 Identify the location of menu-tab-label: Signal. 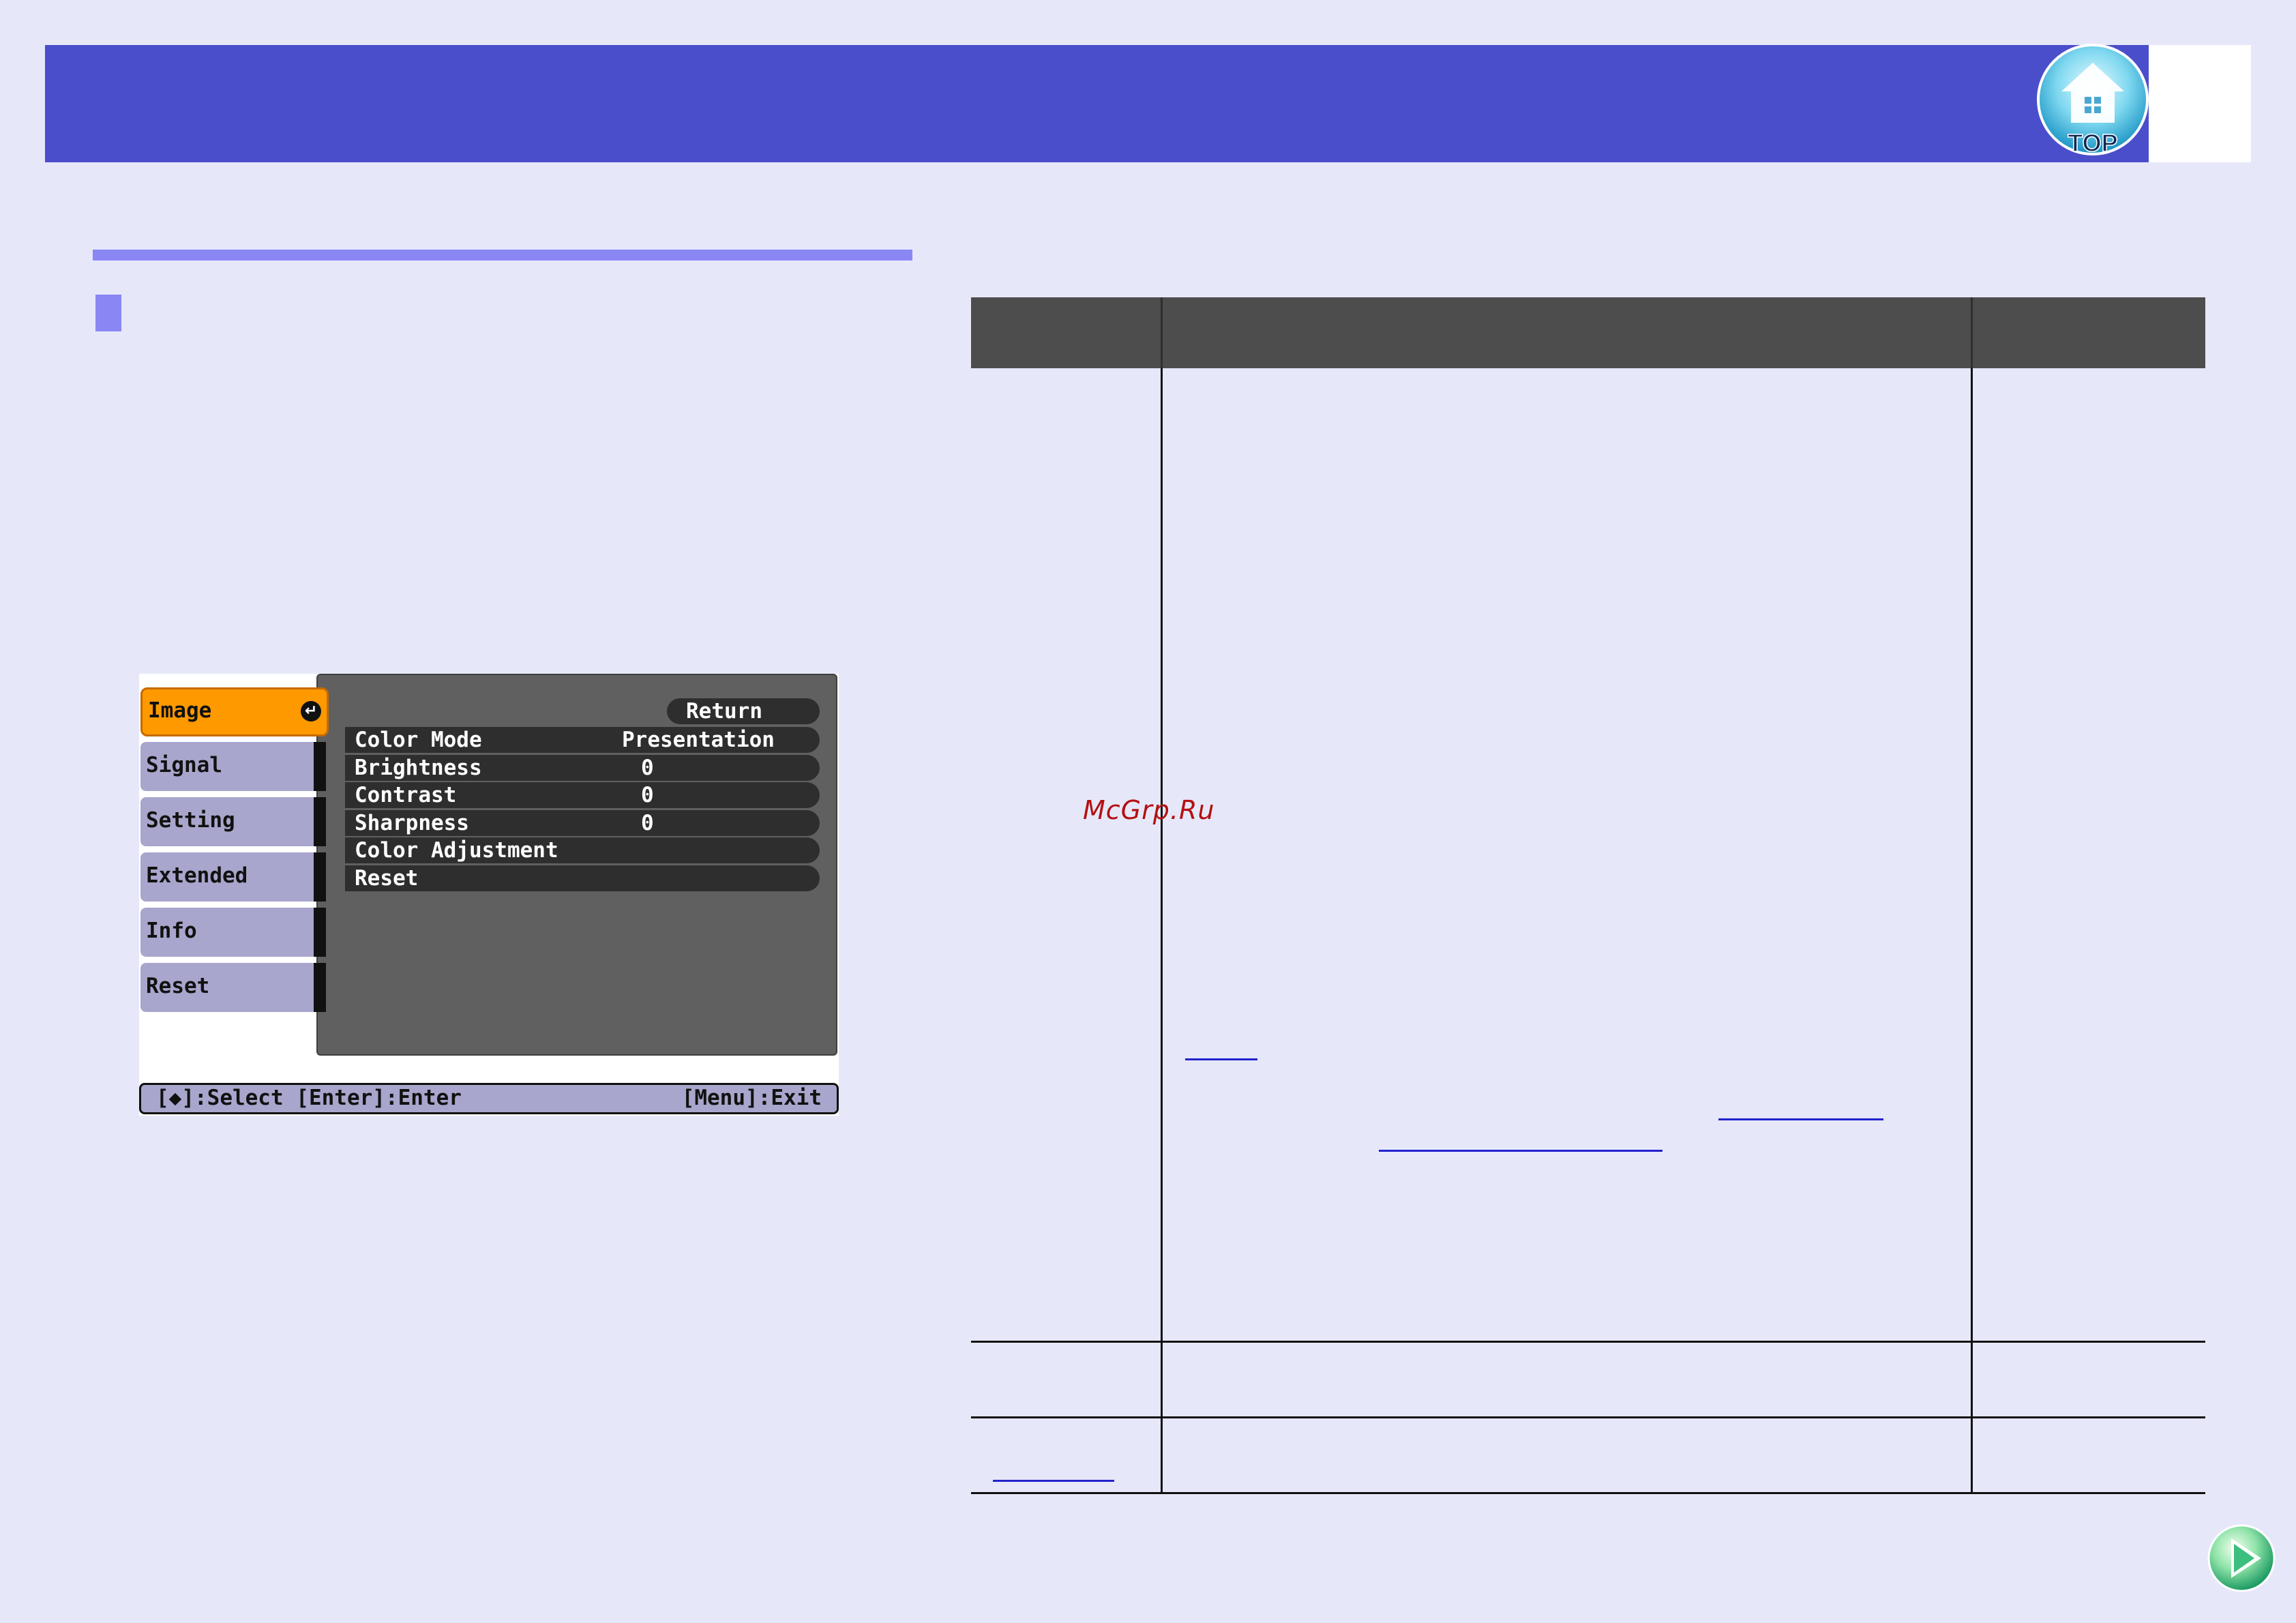
(184, 765).